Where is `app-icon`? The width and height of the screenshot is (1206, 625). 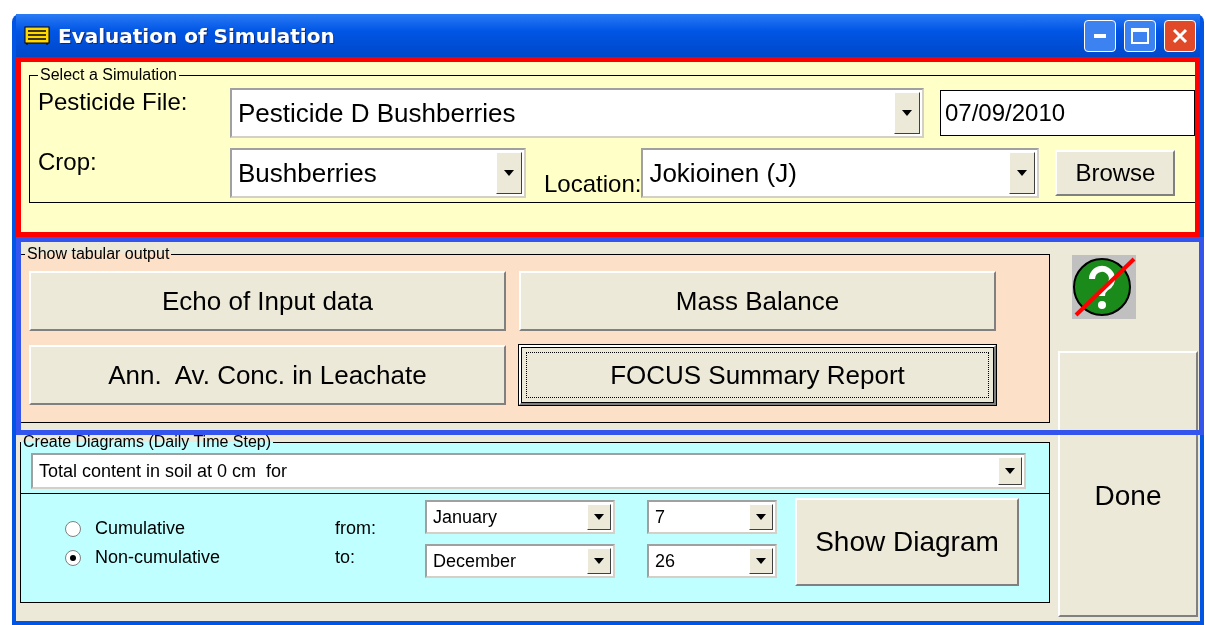 app-icon is located at coordinates (37, 35).